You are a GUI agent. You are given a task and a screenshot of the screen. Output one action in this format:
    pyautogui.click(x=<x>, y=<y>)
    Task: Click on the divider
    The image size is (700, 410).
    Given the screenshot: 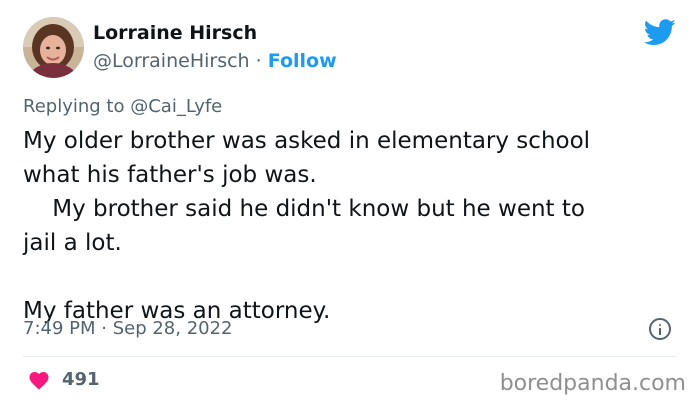 What is the action you would take?
    pyautogui.click(x=350, y=356)
    